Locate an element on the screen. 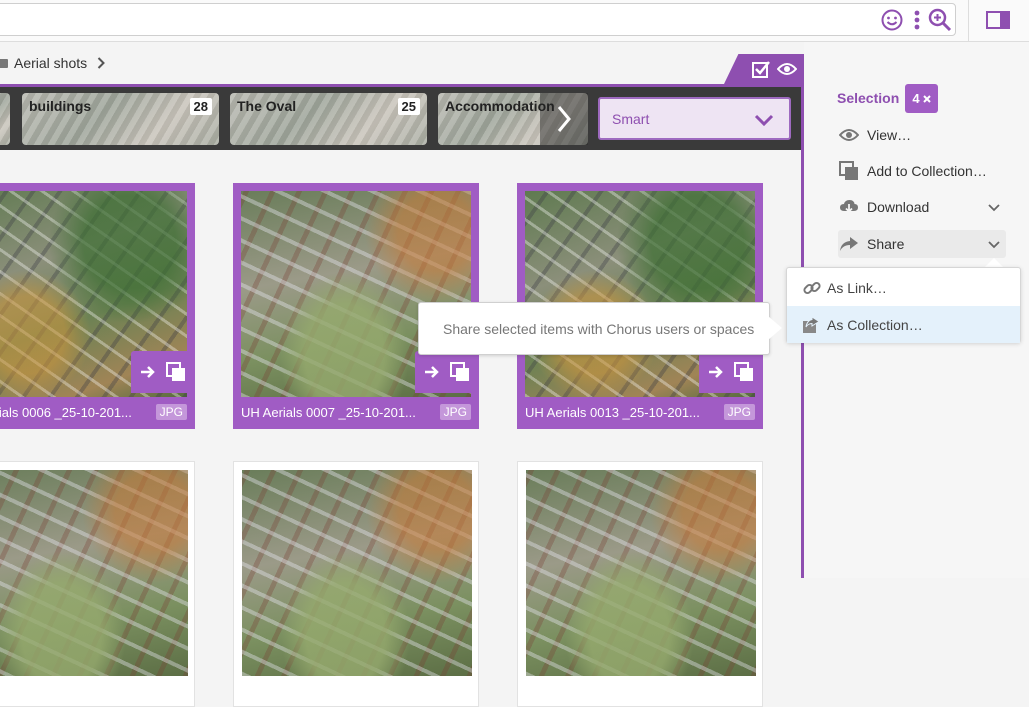  smiley-icon is located at coordinates (892, 20).